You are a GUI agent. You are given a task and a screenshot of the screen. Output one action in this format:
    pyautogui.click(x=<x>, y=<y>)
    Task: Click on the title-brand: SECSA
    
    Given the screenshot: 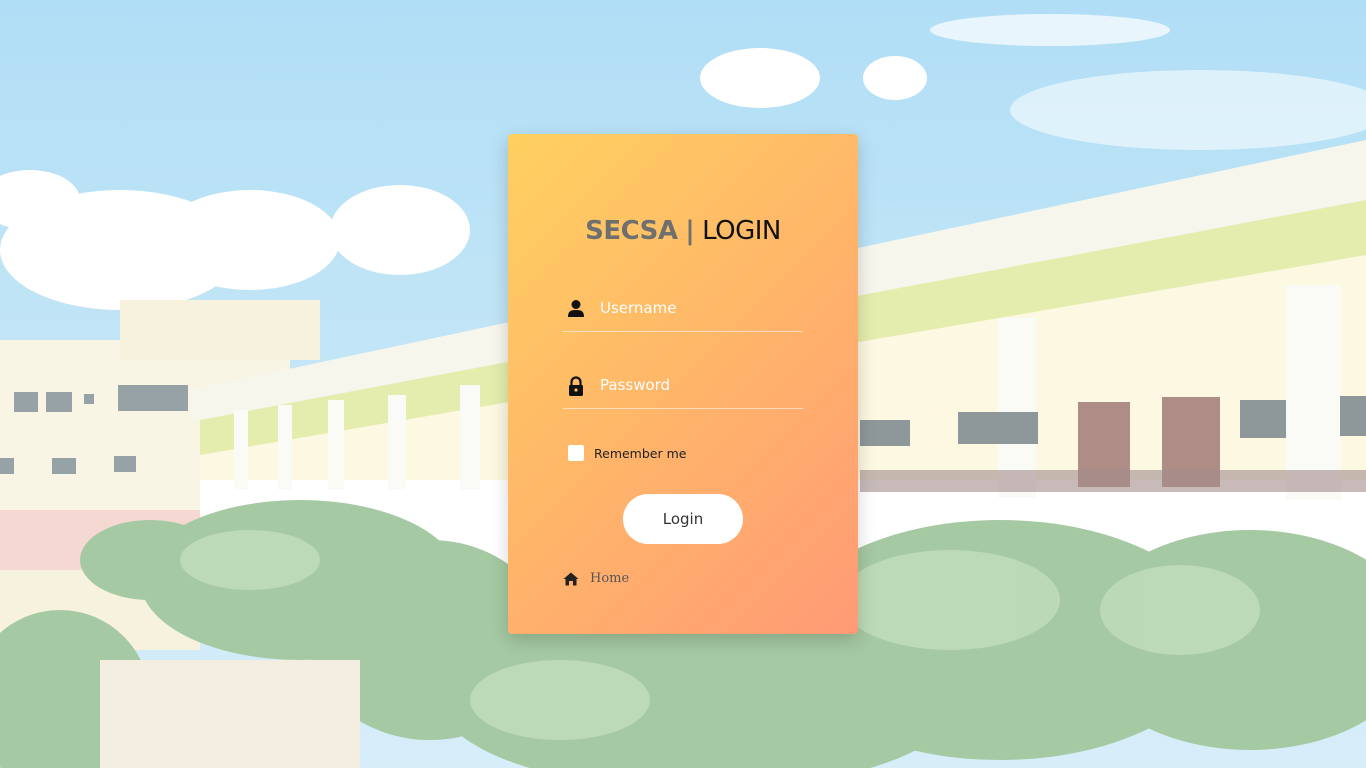 What is the action you would take?
    pyautogui.click(x=631, y=231)
    